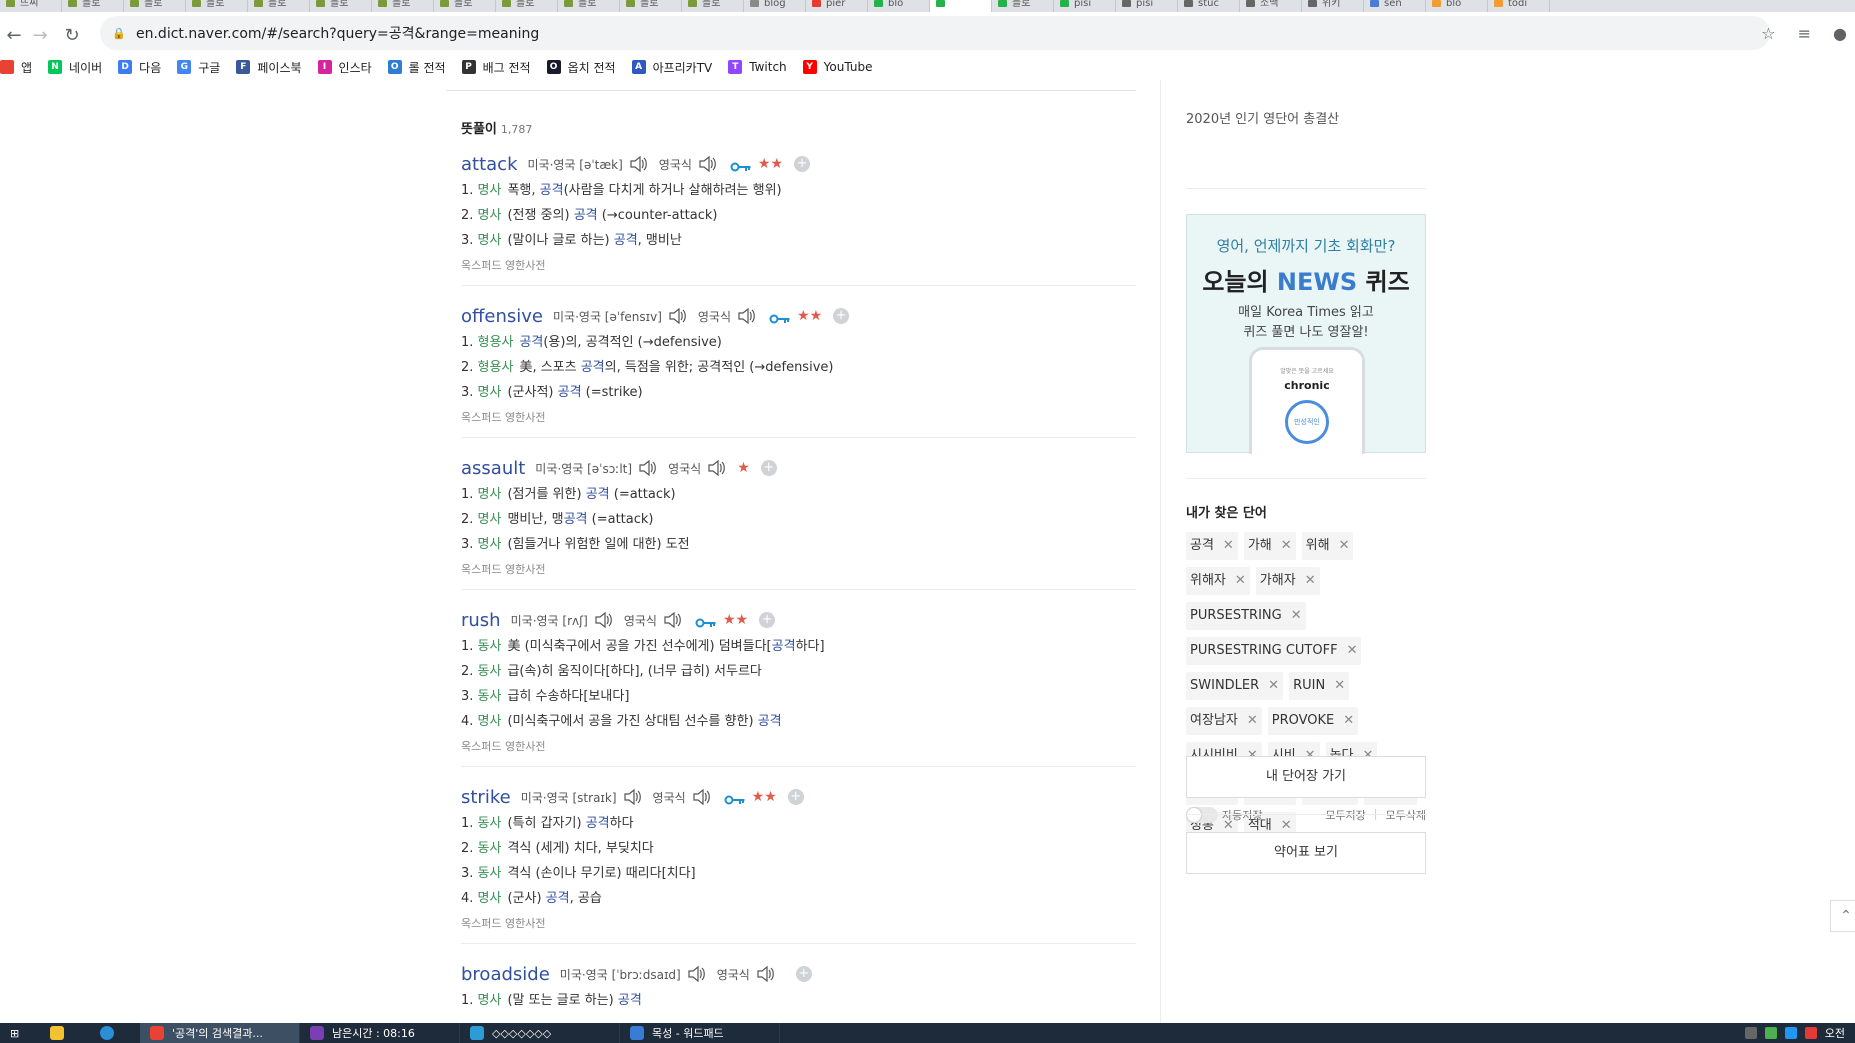 The width and height of the screenshot is (1855, 1043). I want to click on back-icon: ←, so click(14, 35).